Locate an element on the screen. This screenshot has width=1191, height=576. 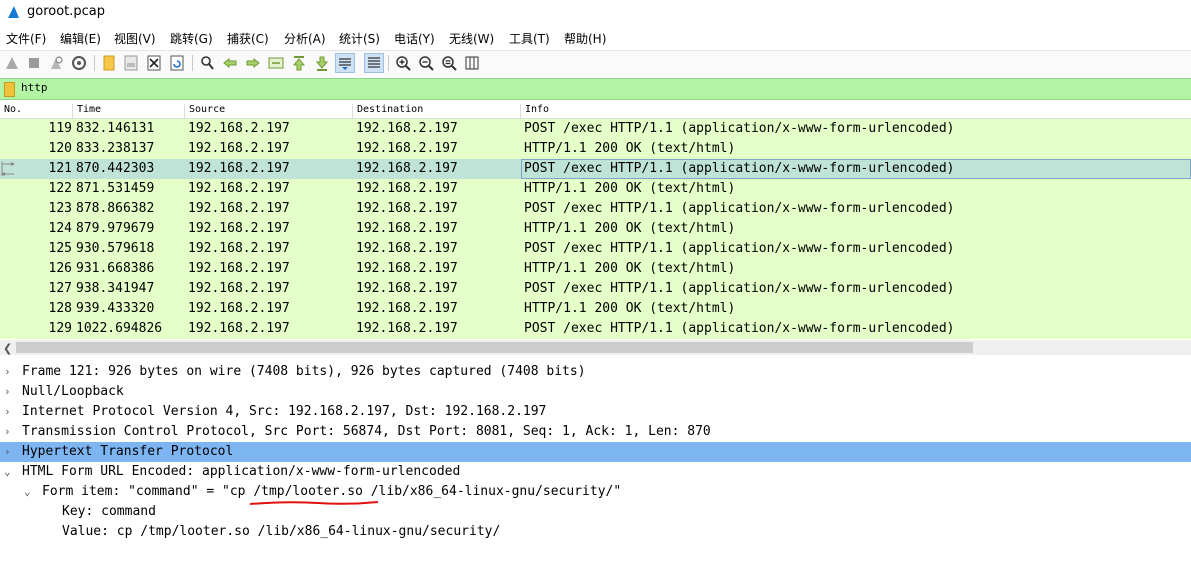
column-header-info: Info is located at coordinates (534, 111).